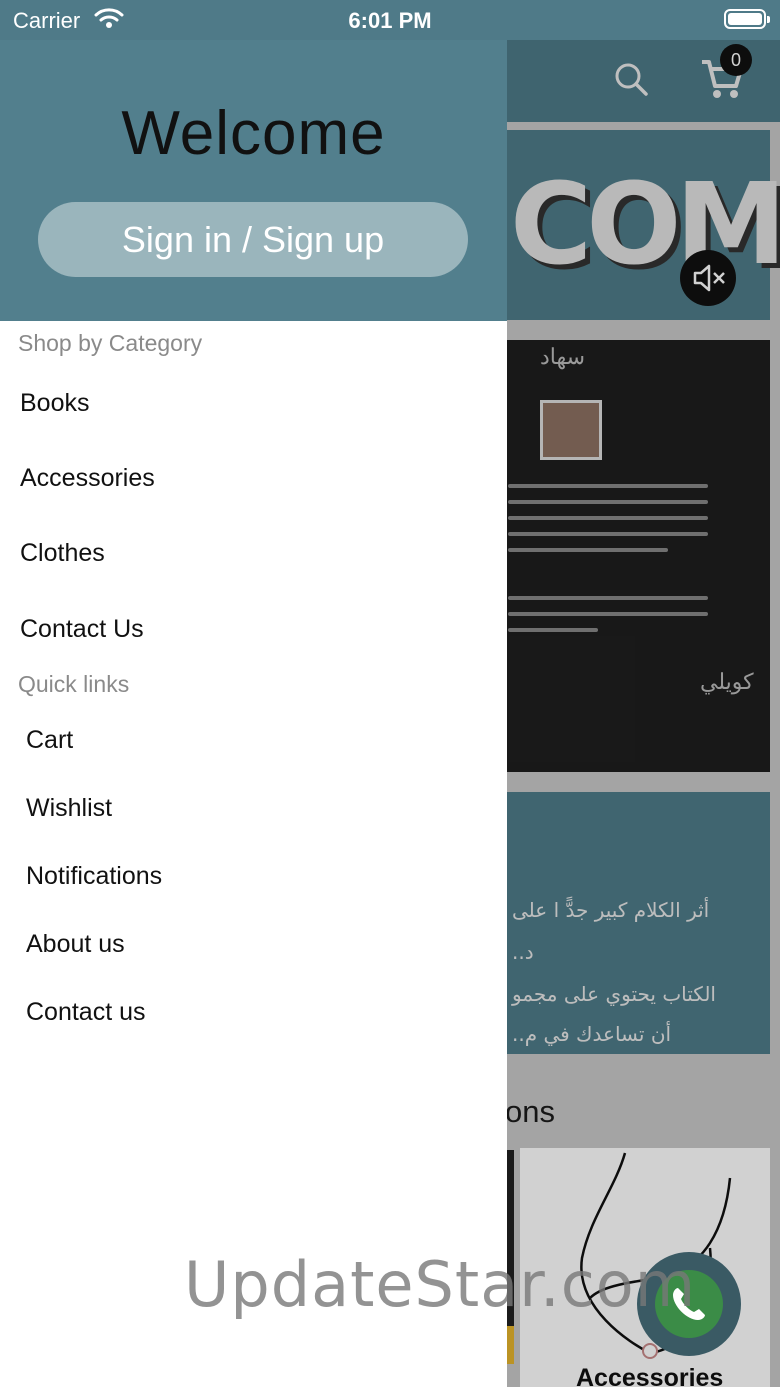  What do you see at coordinates (253, 239) in the screenshot?
I see `sign-in-button: Sign in / Sign up` at bounding box center [253, 239].